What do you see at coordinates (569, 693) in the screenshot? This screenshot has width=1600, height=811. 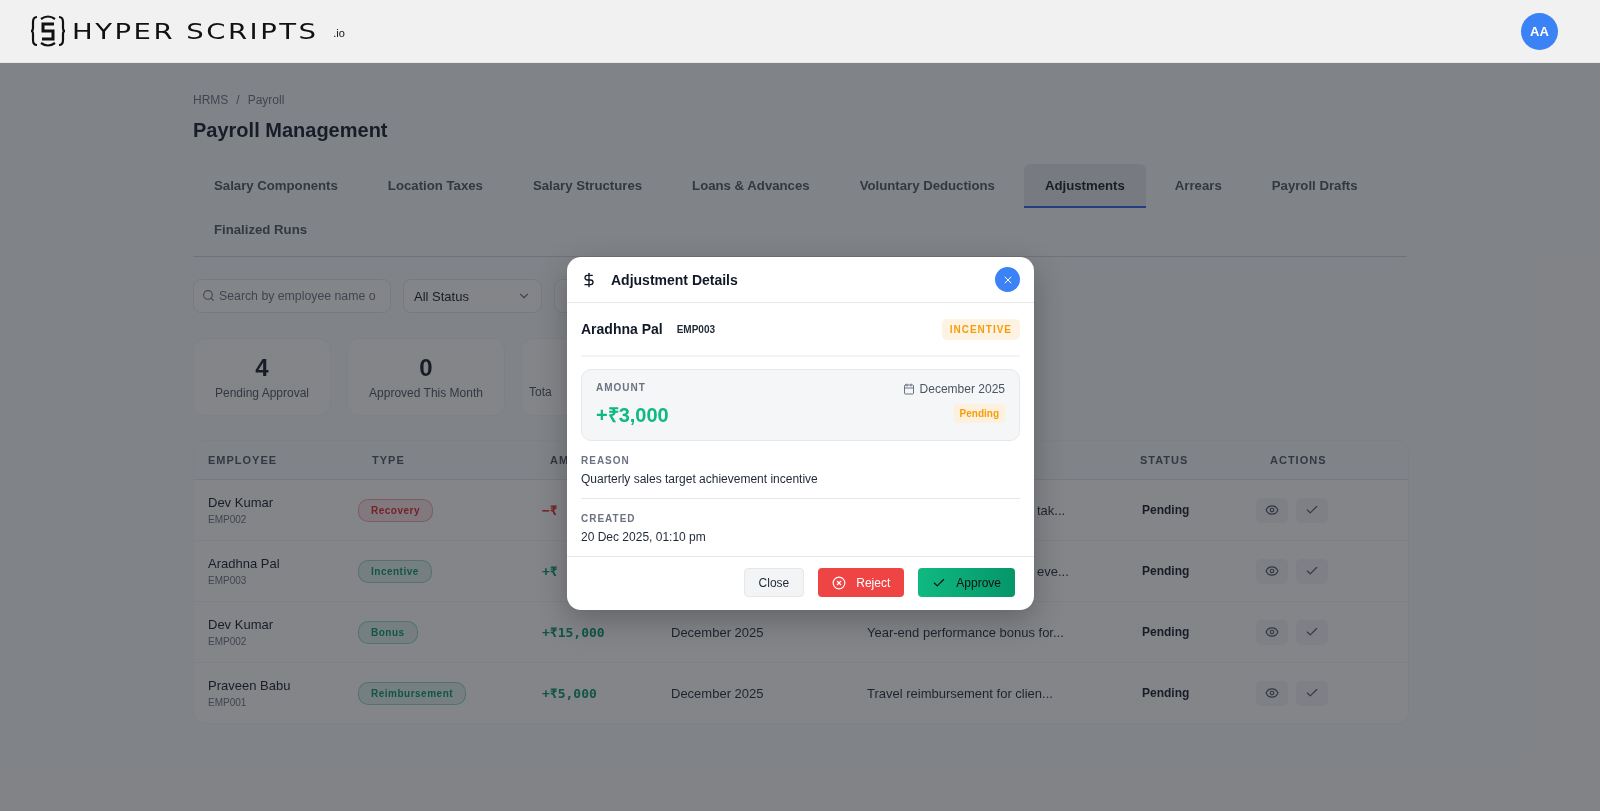 I see `amount: +₹5,000` at bounding box center [569, 693].